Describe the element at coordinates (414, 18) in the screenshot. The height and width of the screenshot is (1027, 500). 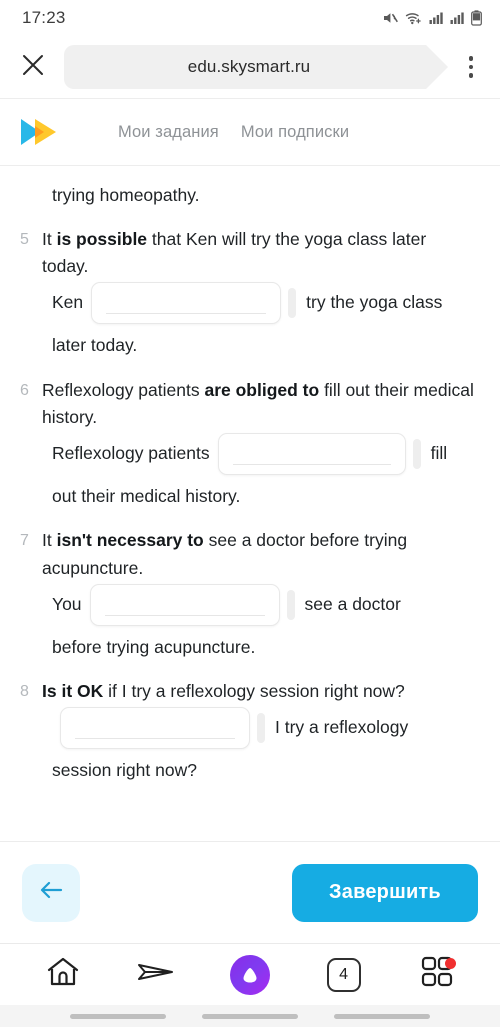
I see `wifi-icon` at that location.